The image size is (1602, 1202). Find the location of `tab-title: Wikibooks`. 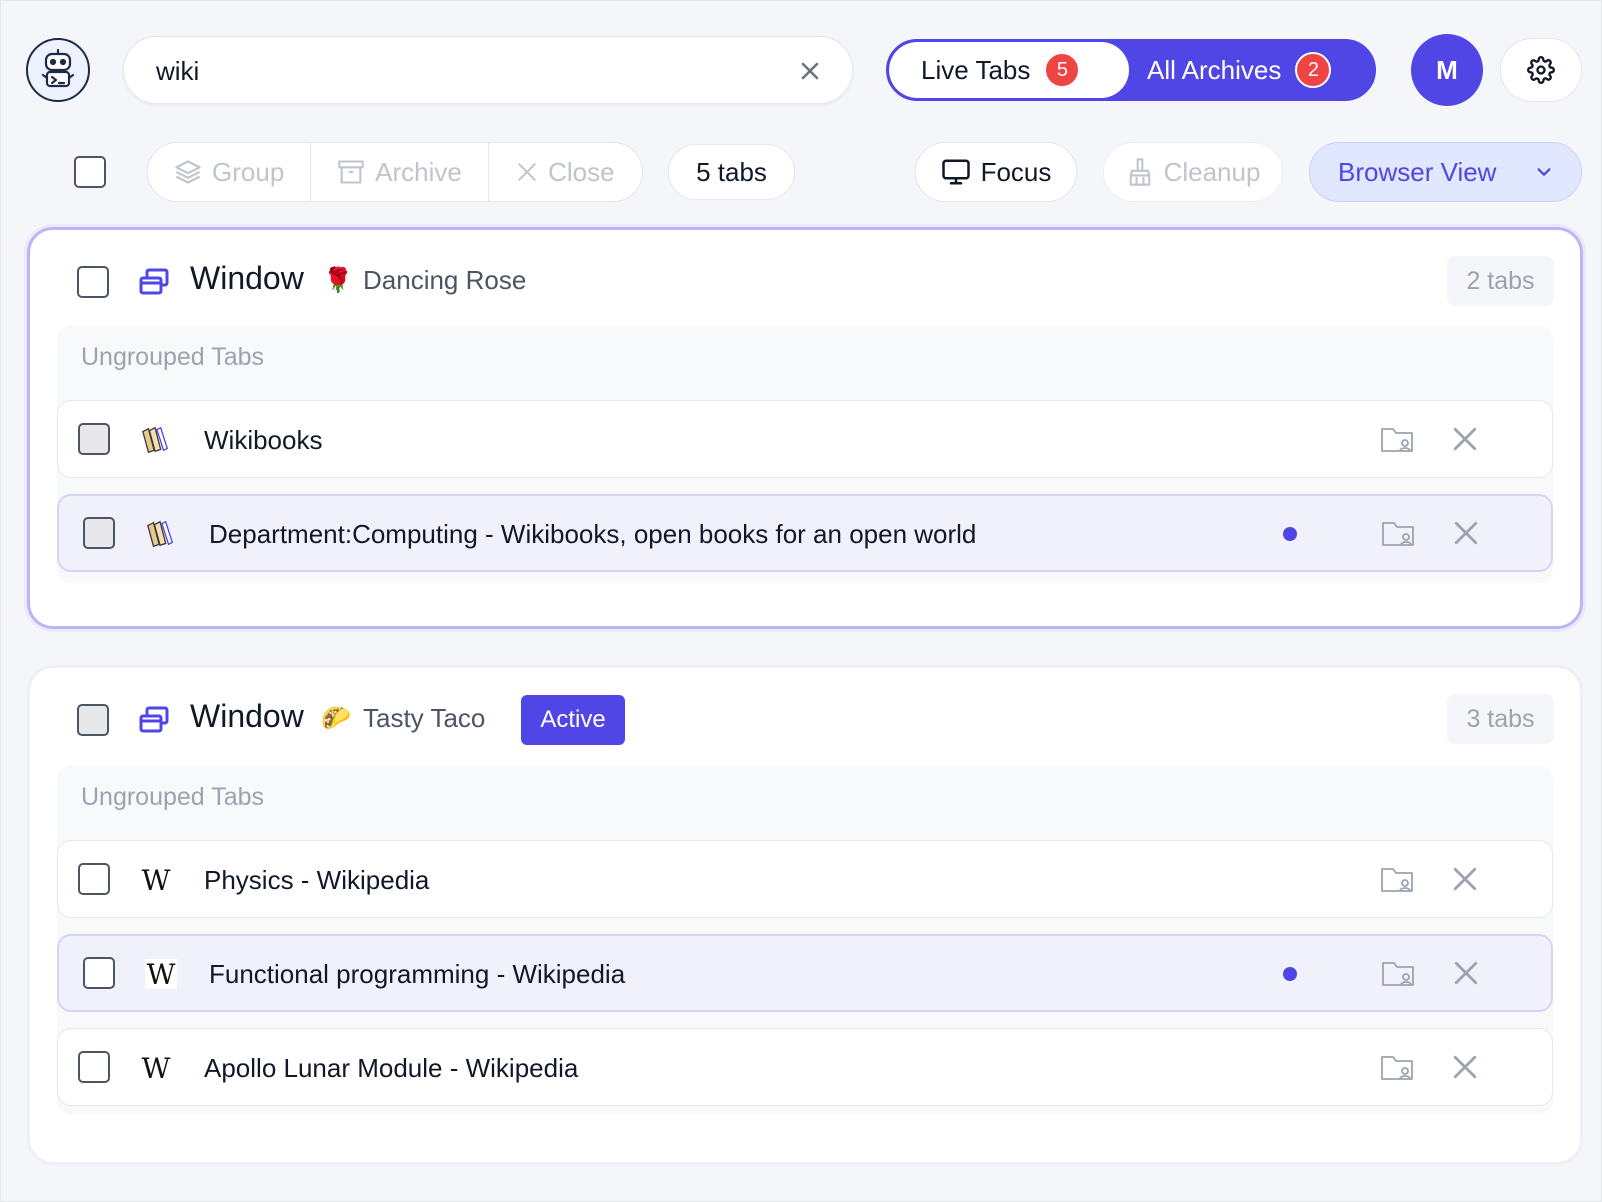

tab-title: Wikibooks is located at coordinates (263, 440).